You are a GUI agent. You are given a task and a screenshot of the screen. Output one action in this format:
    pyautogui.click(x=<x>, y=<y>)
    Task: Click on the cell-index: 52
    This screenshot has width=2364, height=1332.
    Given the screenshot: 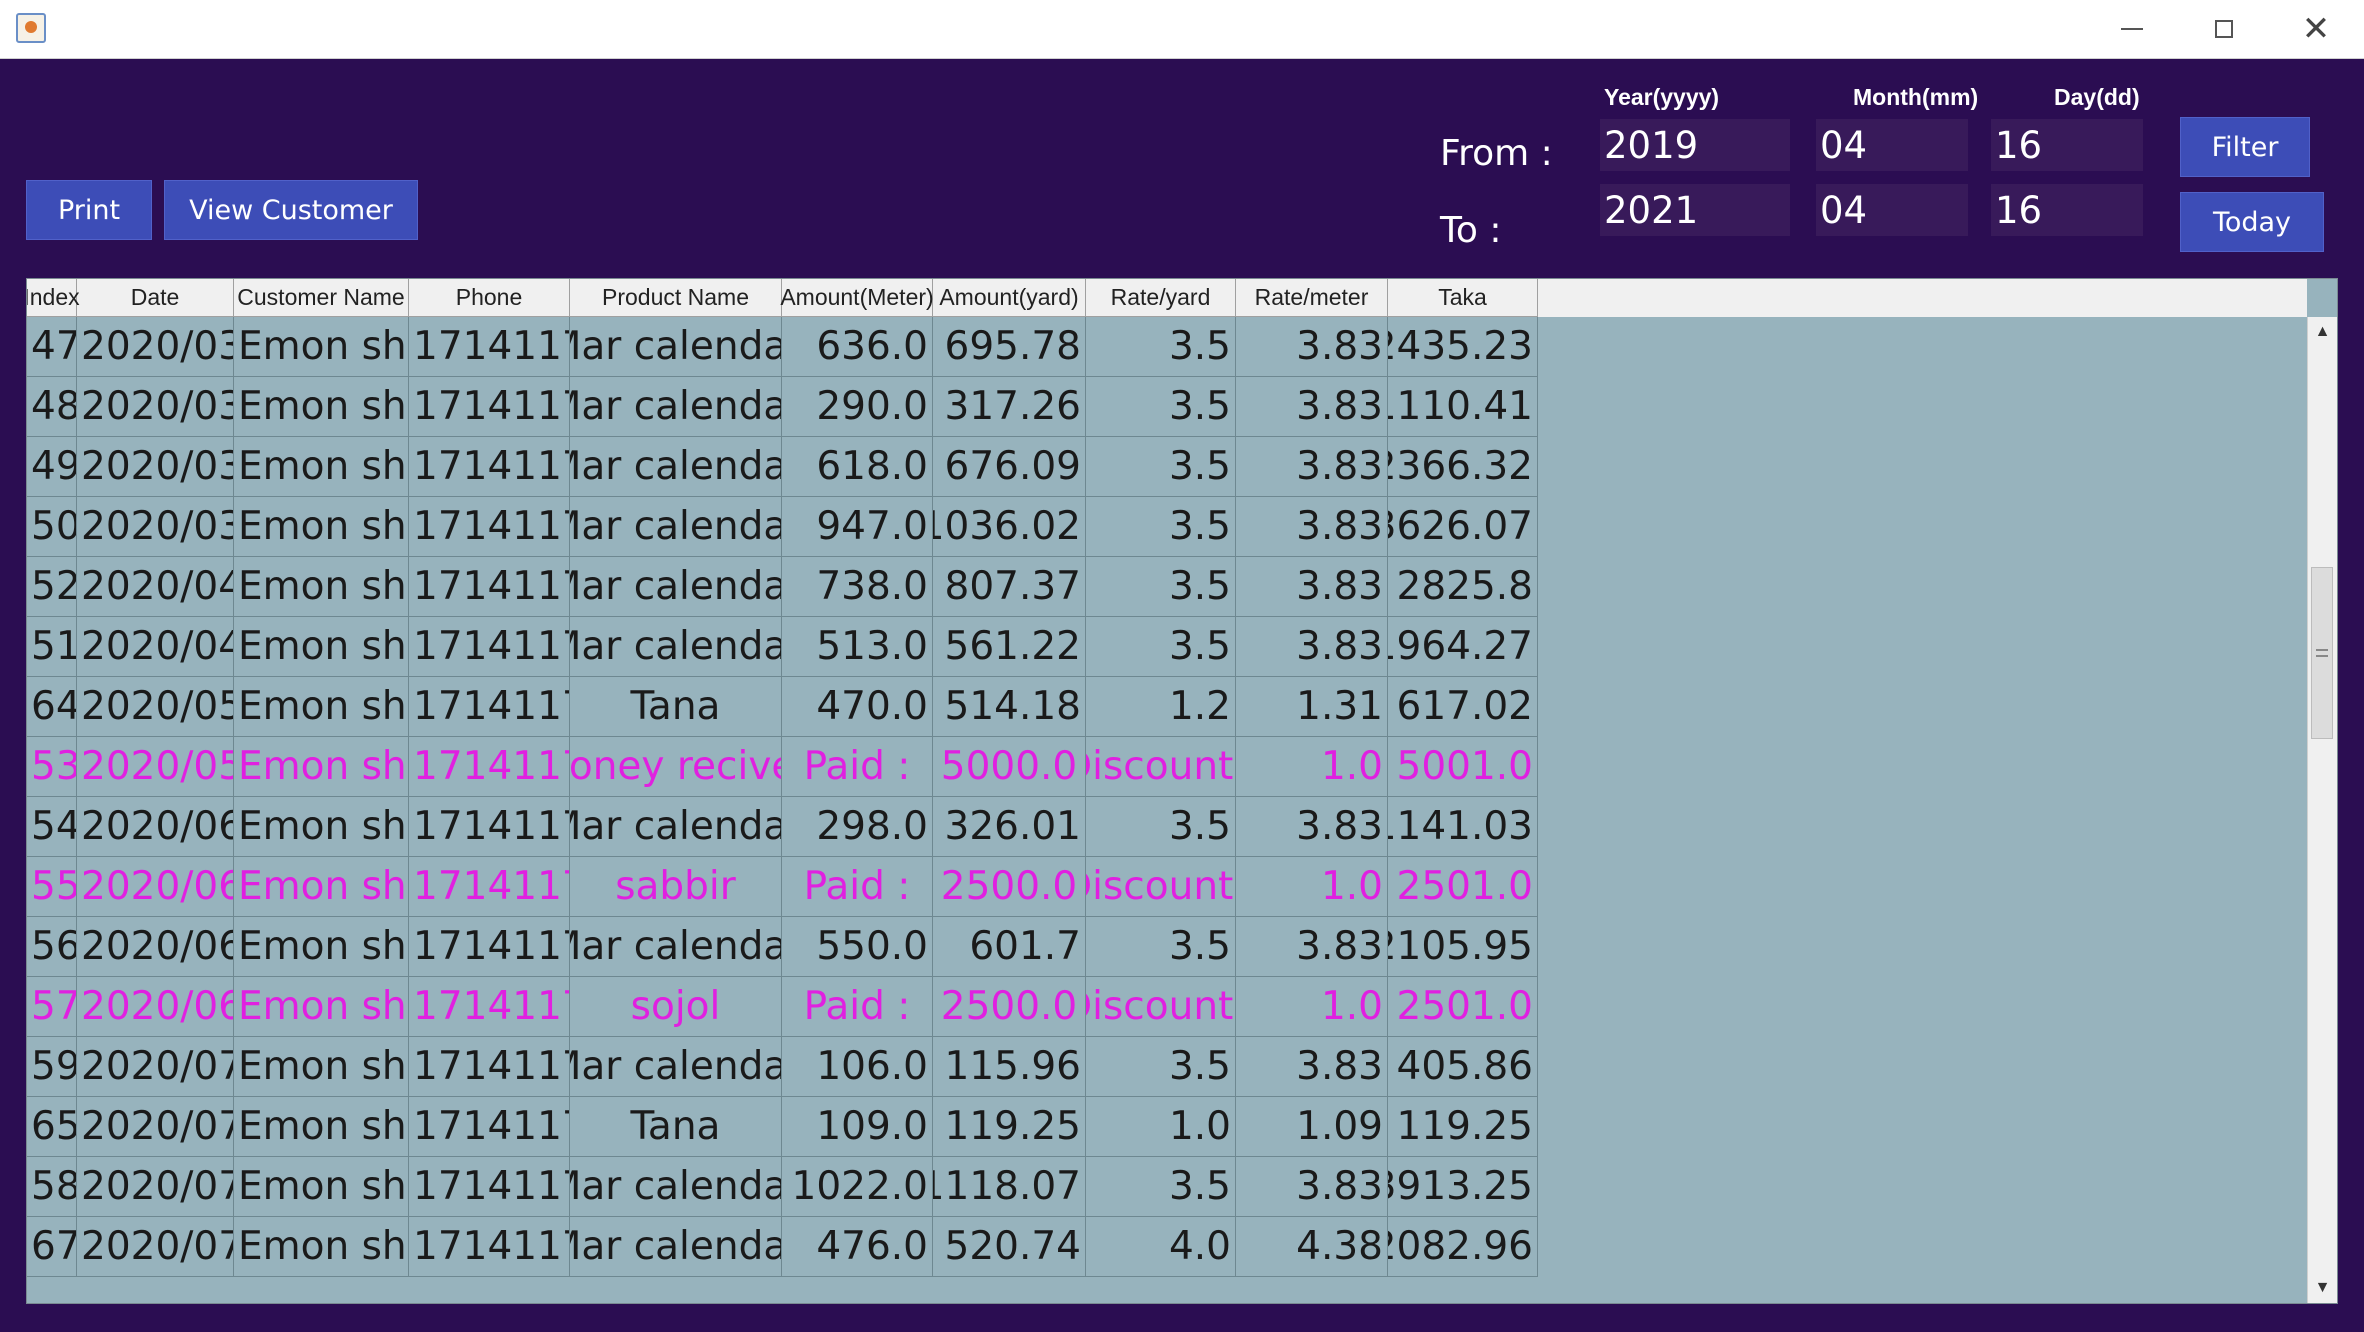 What is the action you would take?
    pyautogui.click(x=52, y=587)
    